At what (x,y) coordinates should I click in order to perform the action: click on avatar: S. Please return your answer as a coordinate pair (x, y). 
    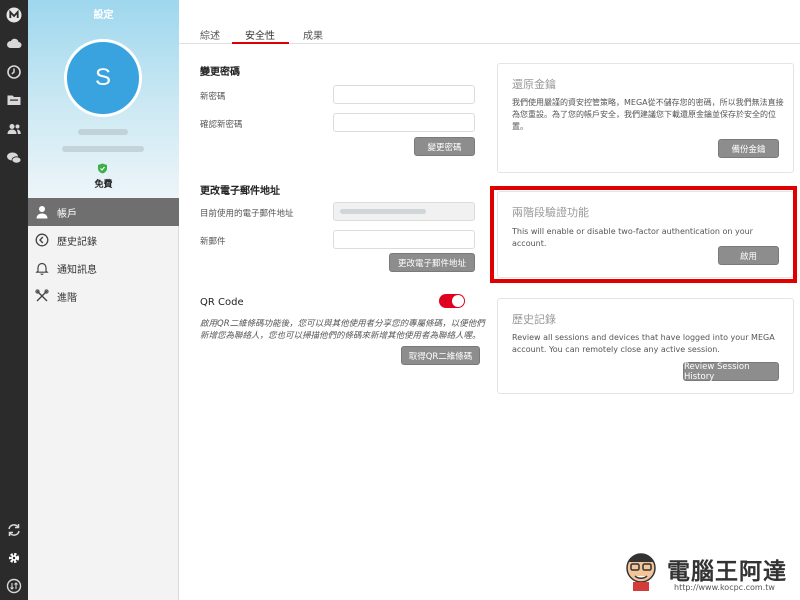
    Looking at the image, I should click on (103, 78).